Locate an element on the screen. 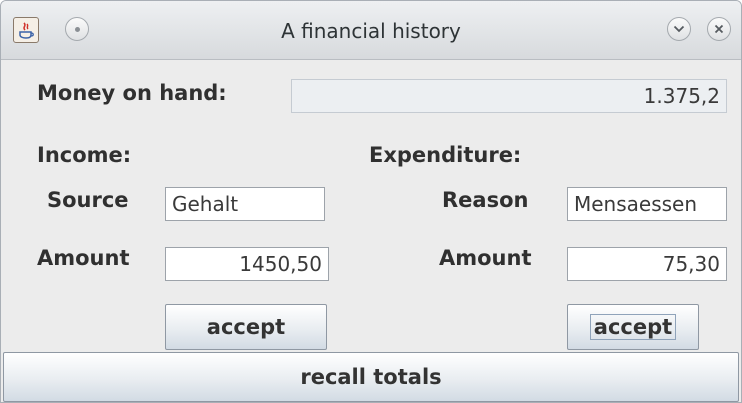  income-amount-input is located at coordinates (247, 264).